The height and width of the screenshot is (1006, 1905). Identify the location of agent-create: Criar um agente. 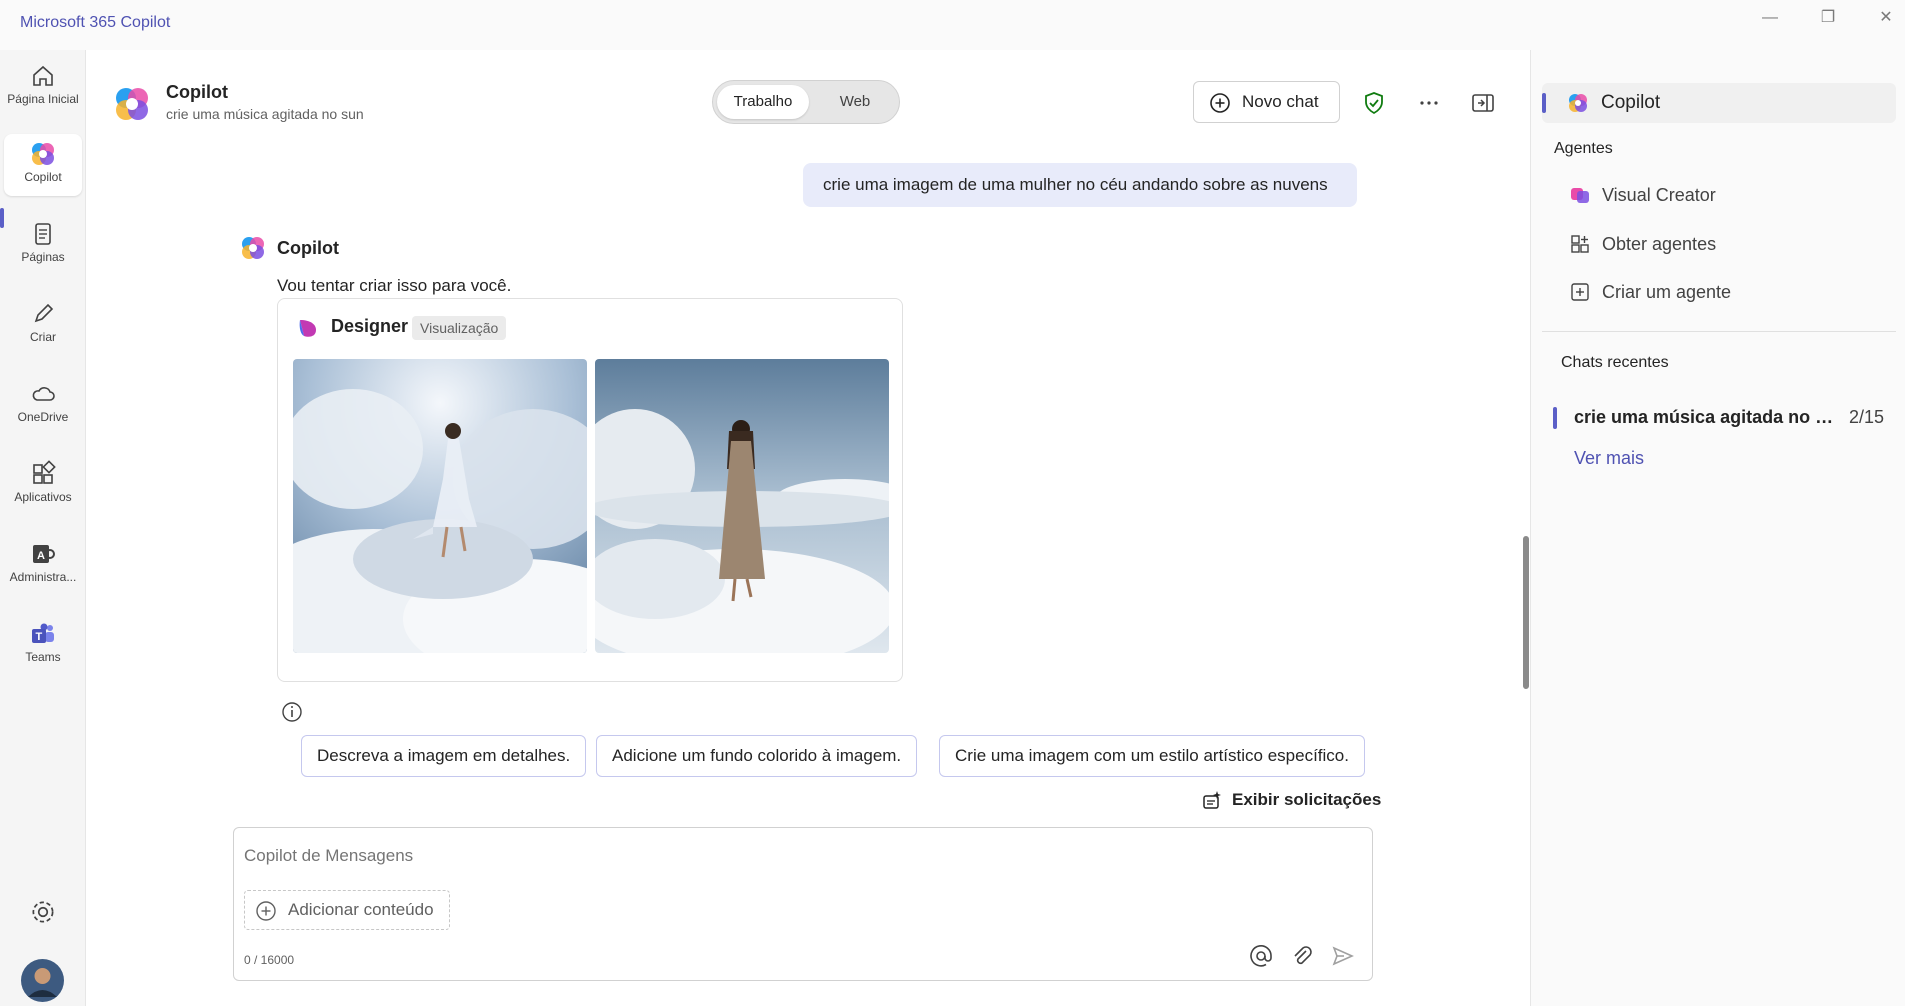
(1729, 292).